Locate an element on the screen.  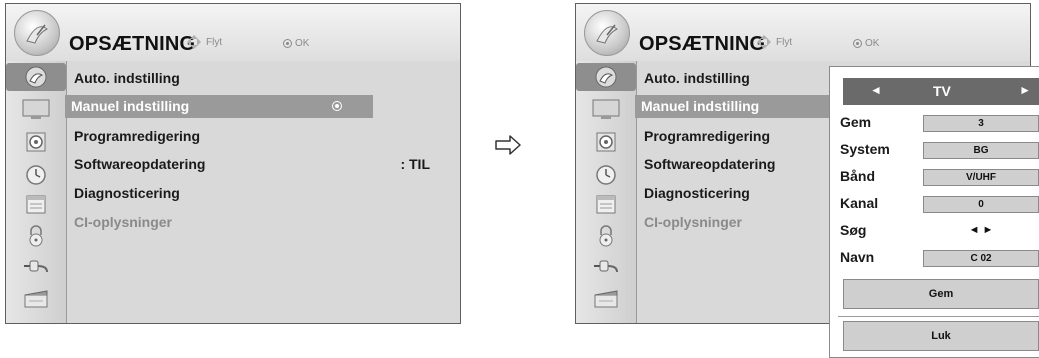
divider is located at coordinates (938, 316).